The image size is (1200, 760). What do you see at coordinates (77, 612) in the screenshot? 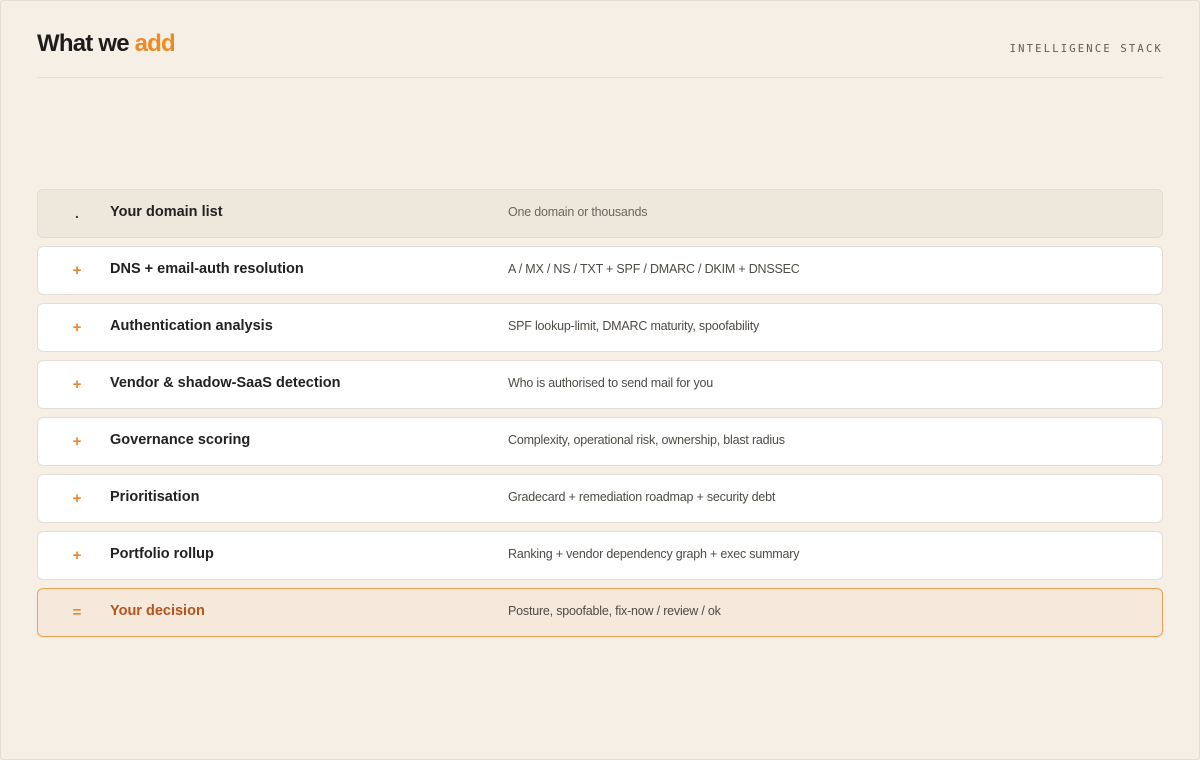
I see `equals-symbol: =` at bounding box center [77, 612].